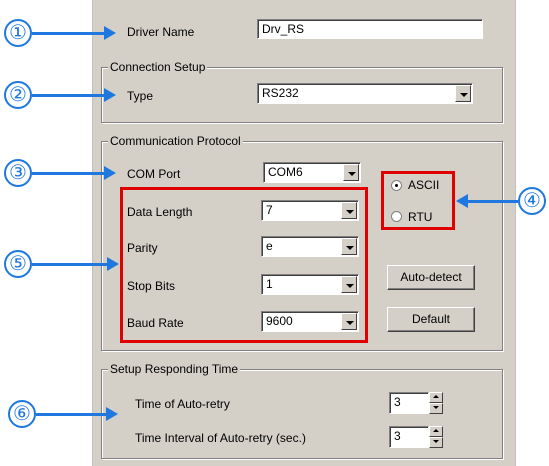 This screenshot has width=549, height=466. Describe the element at coordinates (18, 95) in the screenshot. I see `callout-2: ②` at that location.